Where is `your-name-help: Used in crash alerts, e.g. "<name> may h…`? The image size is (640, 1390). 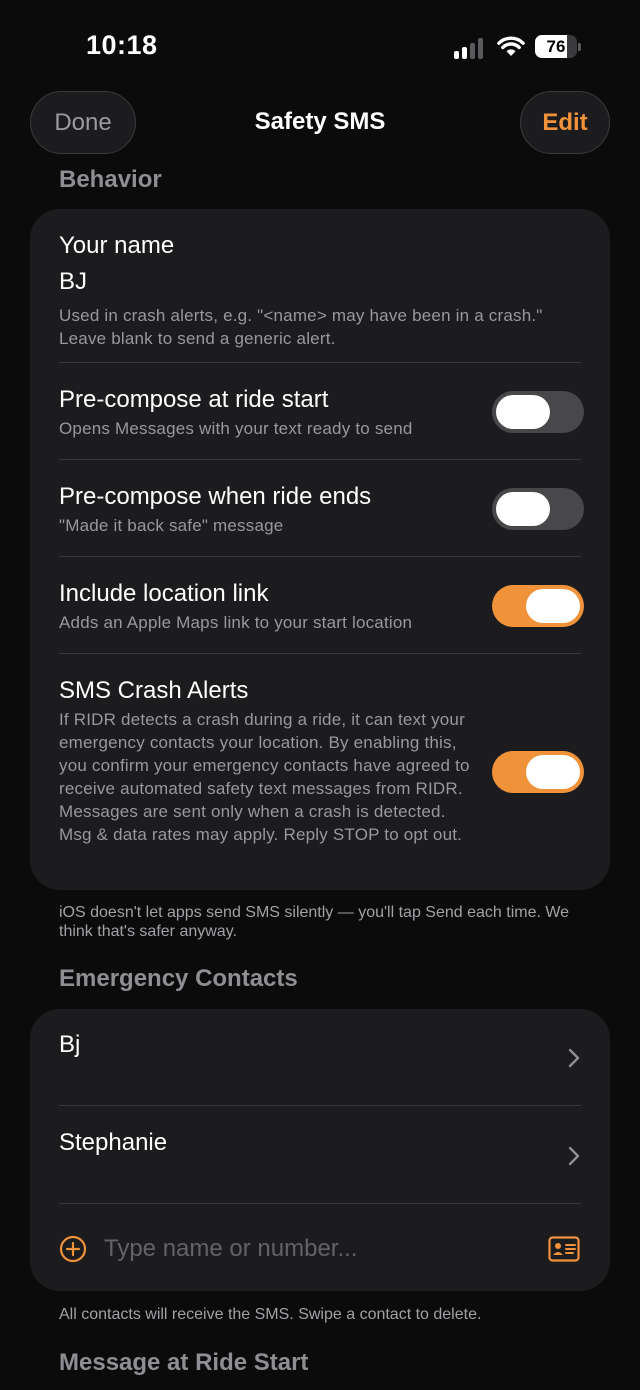
your-name-help: Used in crash alerts, e.g. "<name> may h… is located at coordinates (301, 327).